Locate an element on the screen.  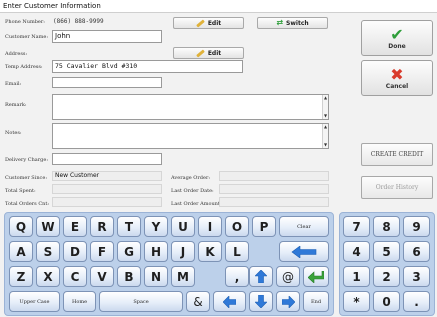
notes-textarea: ▲ ▼ is located at coordinates (190, 136).